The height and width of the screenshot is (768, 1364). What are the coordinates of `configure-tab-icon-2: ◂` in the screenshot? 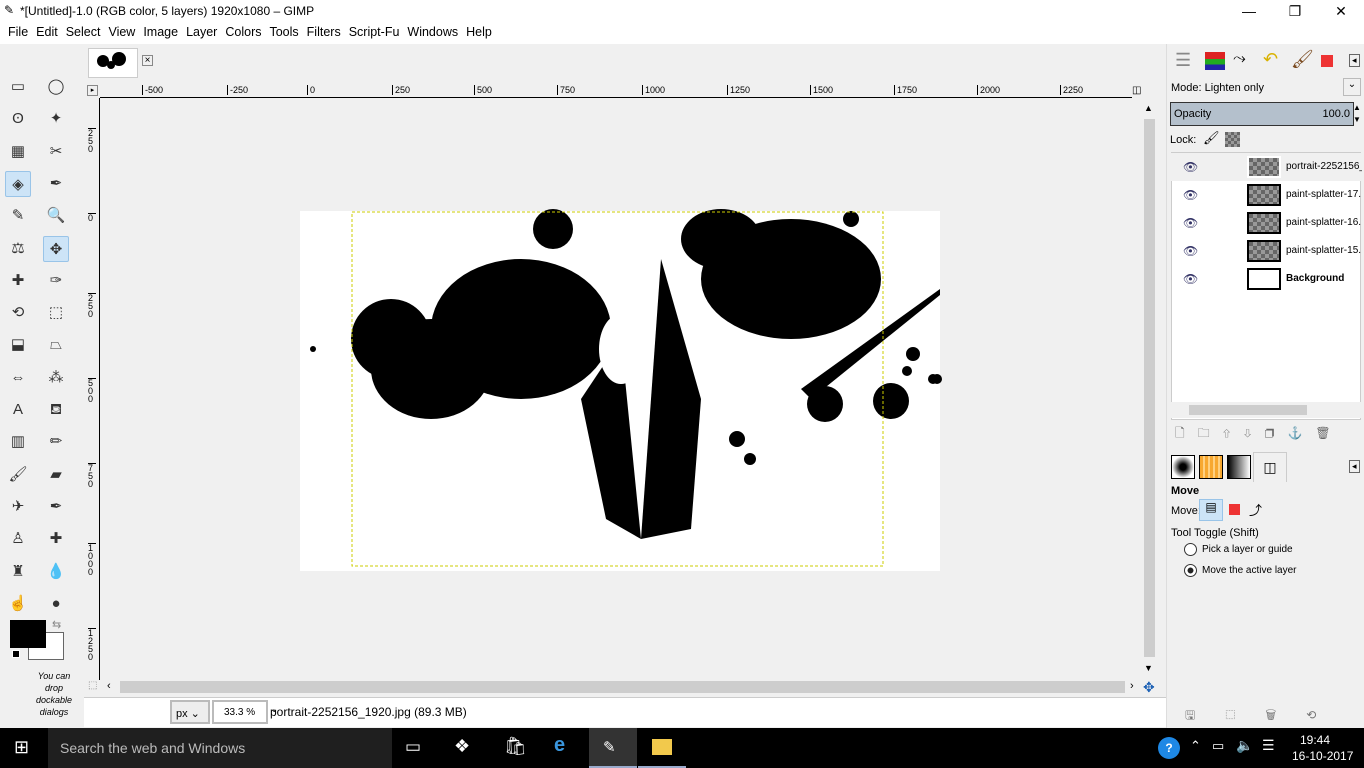 It's located at (1354, 466).